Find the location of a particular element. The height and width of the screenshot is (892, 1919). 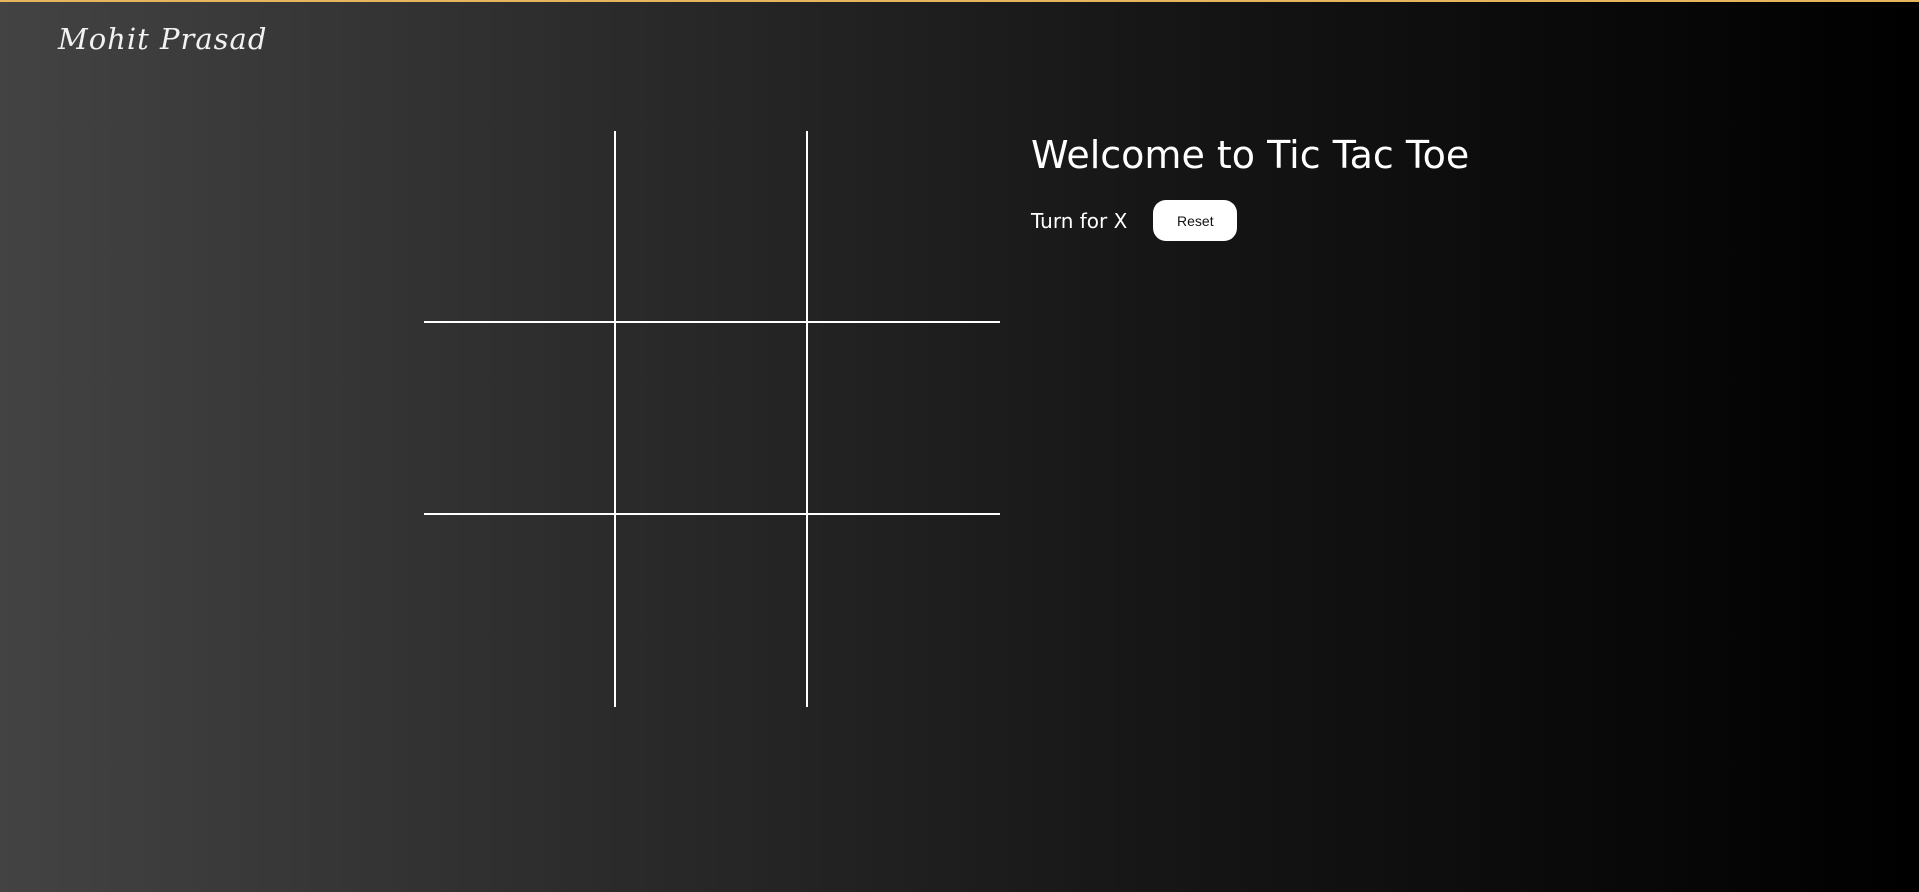

navbar: Mohit Prasad is located at coordinates (959, 42).